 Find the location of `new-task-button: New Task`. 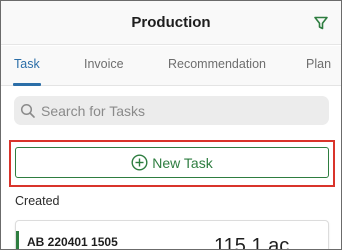

new-task-button: New Task is located at coordinates (172, 162).